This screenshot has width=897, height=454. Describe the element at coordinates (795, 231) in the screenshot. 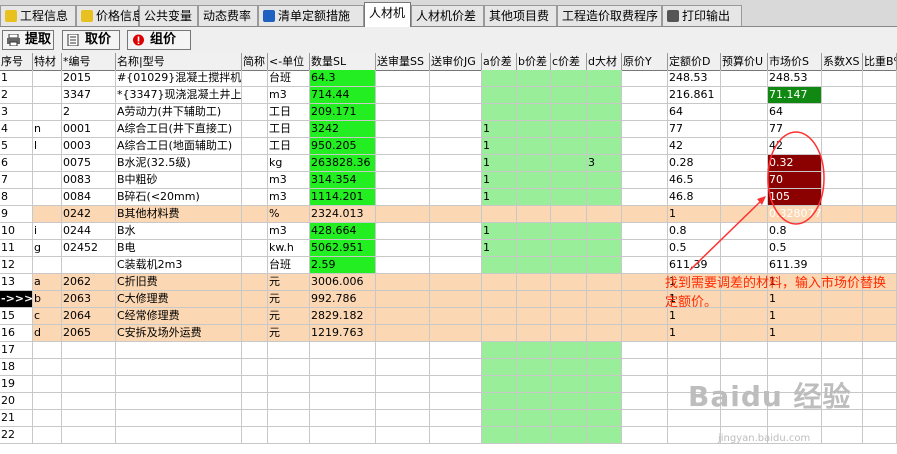

I see `cell-sc: 0.8` at that location.